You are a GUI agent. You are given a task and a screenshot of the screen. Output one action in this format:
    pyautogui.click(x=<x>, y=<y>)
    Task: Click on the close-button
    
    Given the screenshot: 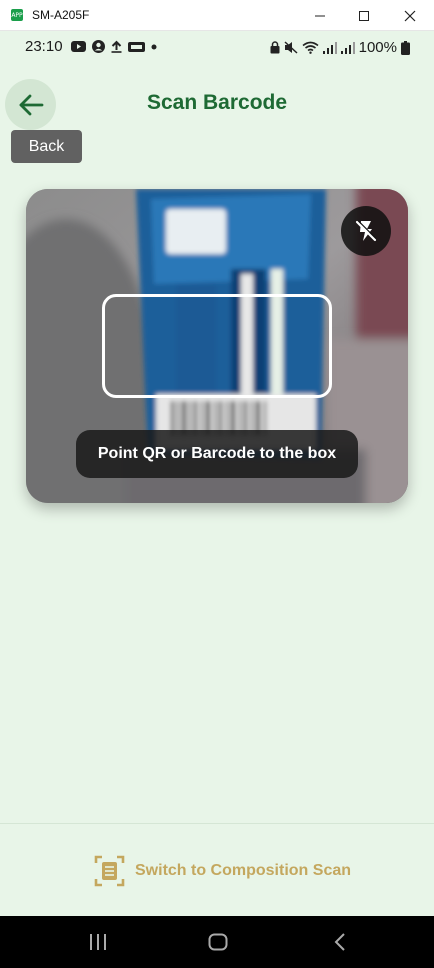 What is the action you would take?
    pyautogui.click(x=410, y=15)
    